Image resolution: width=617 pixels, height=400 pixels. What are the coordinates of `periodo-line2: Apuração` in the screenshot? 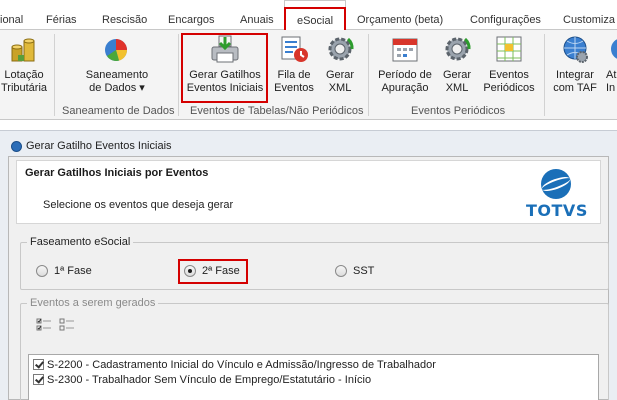 It's located at (405, 88).